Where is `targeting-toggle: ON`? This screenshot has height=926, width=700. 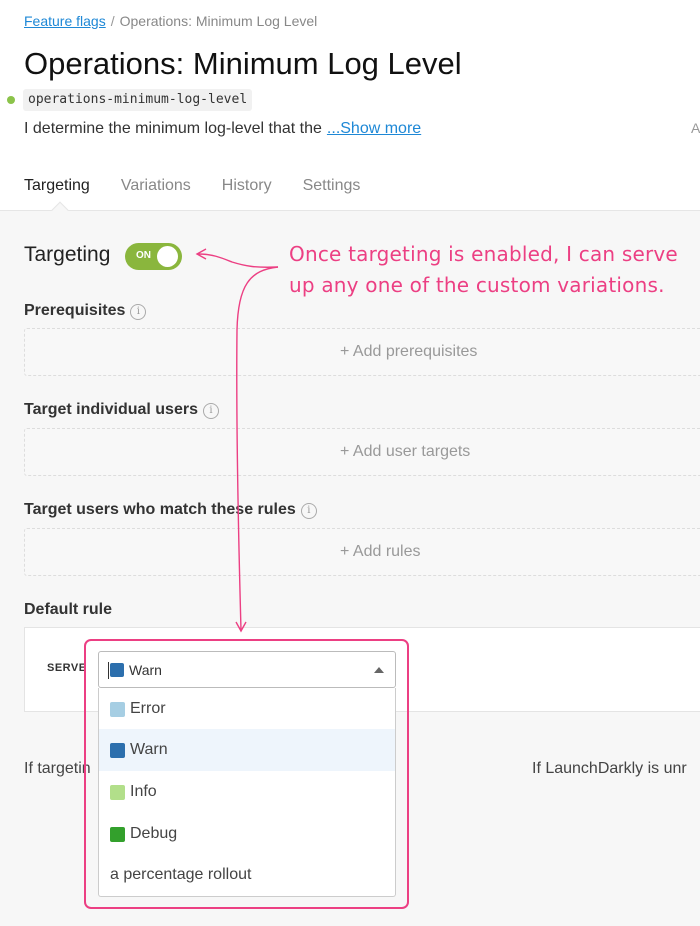
targeting-toggle: ON is located at coordinates (153, 256).